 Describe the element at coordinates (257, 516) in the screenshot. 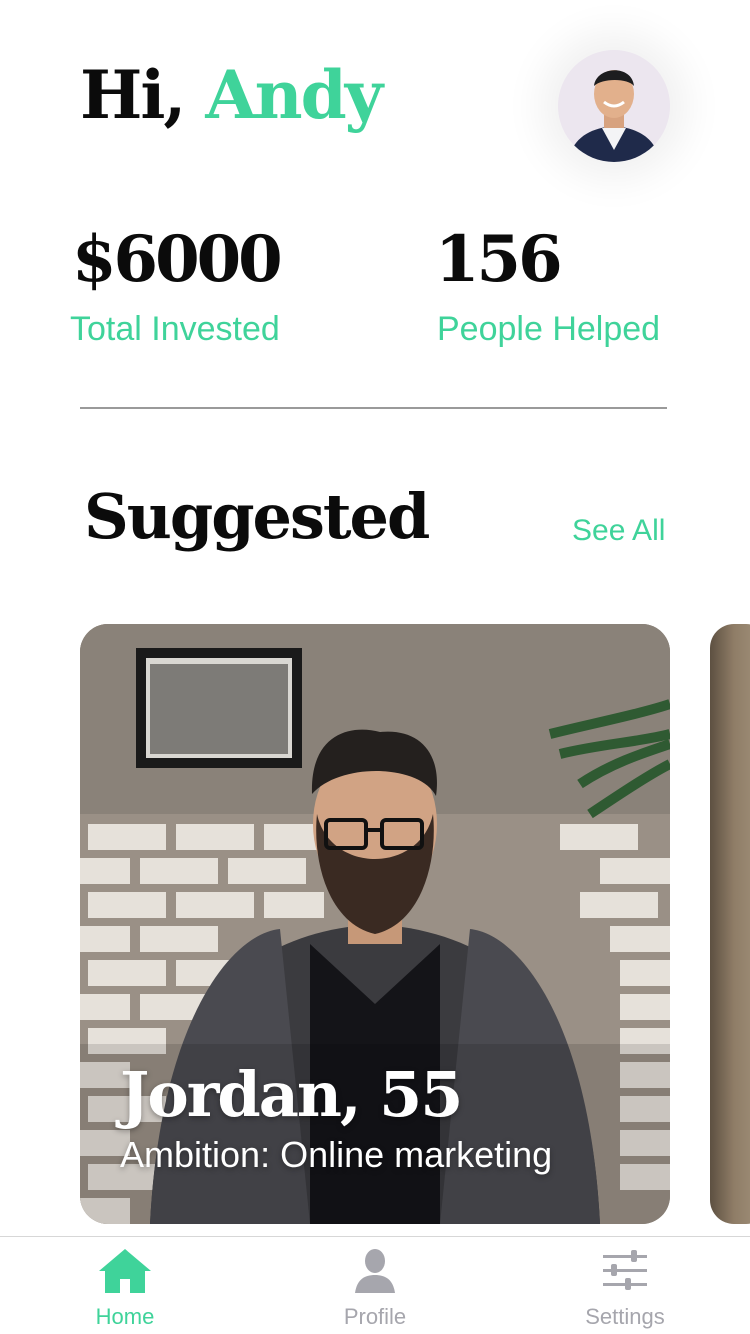

I see `suggested-heading: Suggested` at that location.